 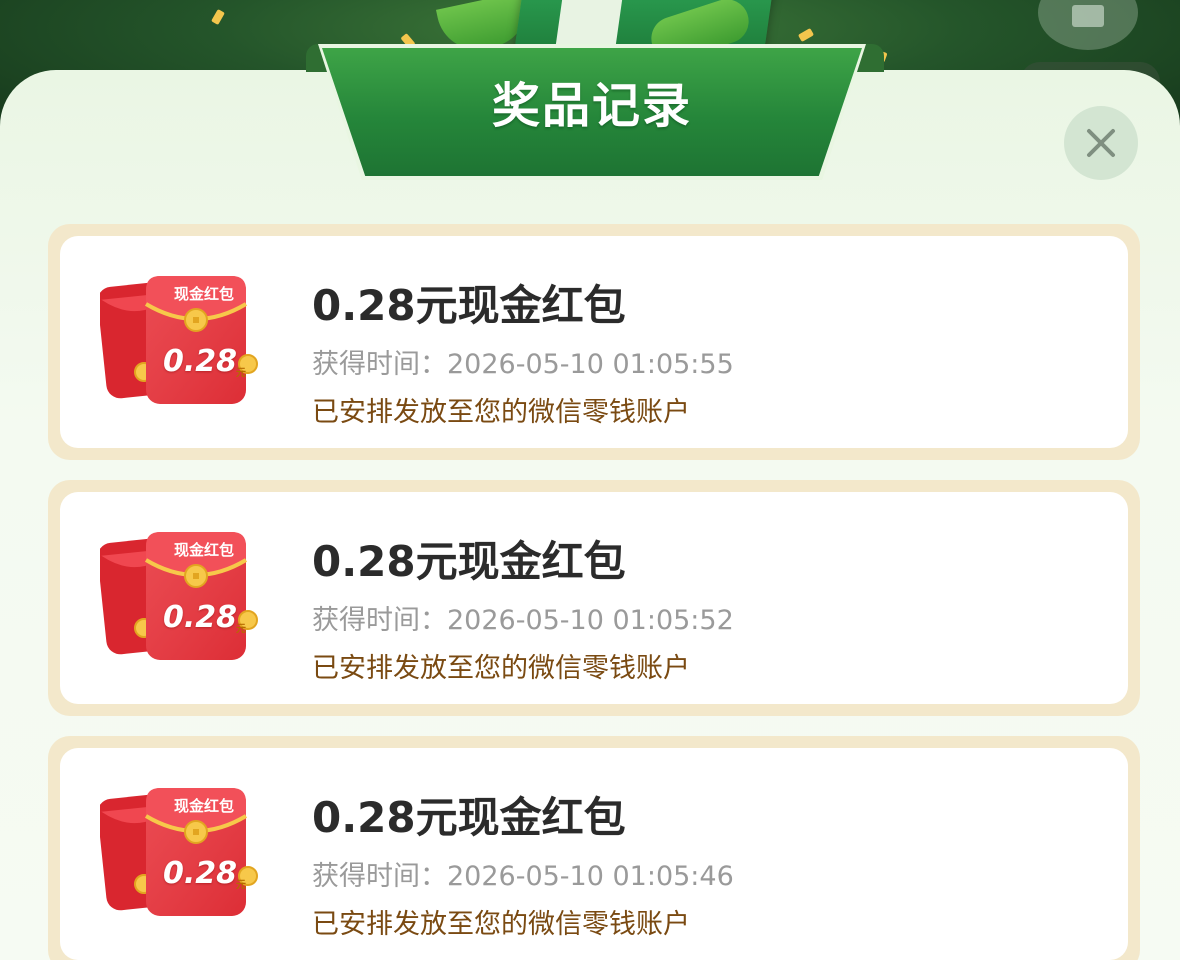 I want to click on prize-obtained-time: 获得时间：2026-05-10 01:05:55, so click(x=523, y=364).